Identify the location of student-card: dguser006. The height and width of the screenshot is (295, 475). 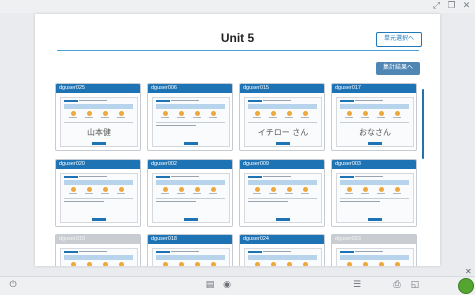
(190, 117).